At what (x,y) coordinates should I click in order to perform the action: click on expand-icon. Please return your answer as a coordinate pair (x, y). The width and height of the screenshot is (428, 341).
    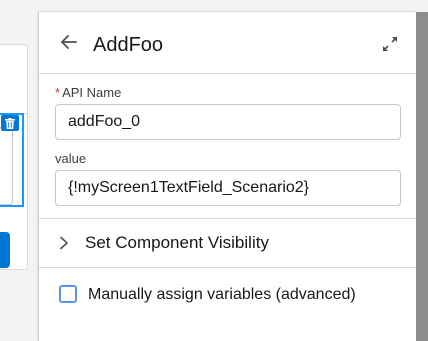
    Looking at the image, I should click on (390, 44).